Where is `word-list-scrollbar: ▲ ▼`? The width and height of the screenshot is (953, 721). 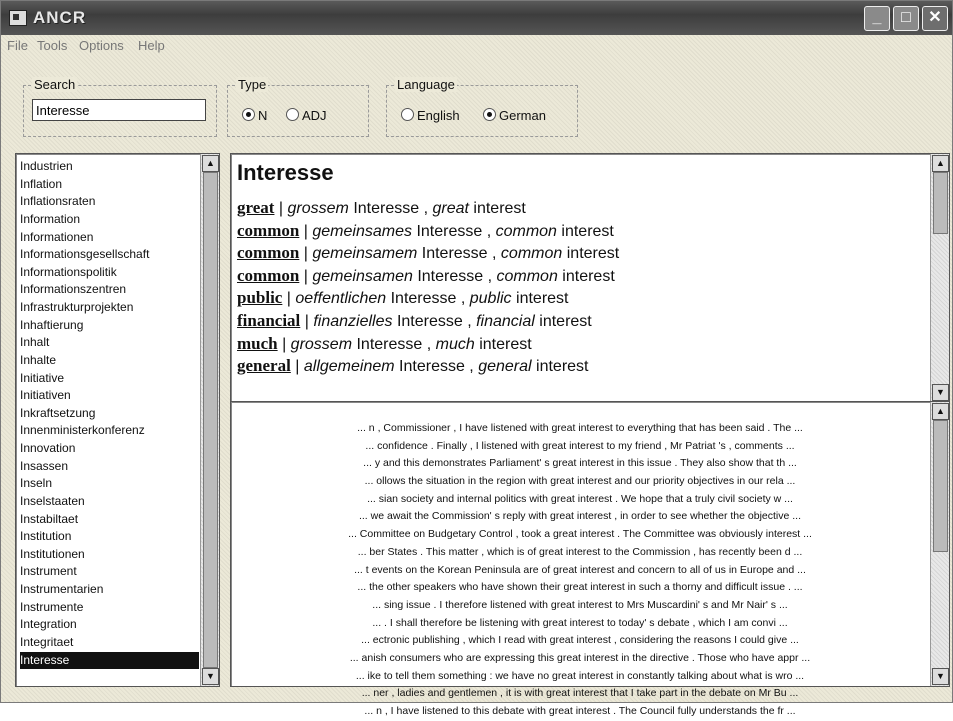
word-list-scrollbar: ▲ ▼ is located at coordinates (209, 420).